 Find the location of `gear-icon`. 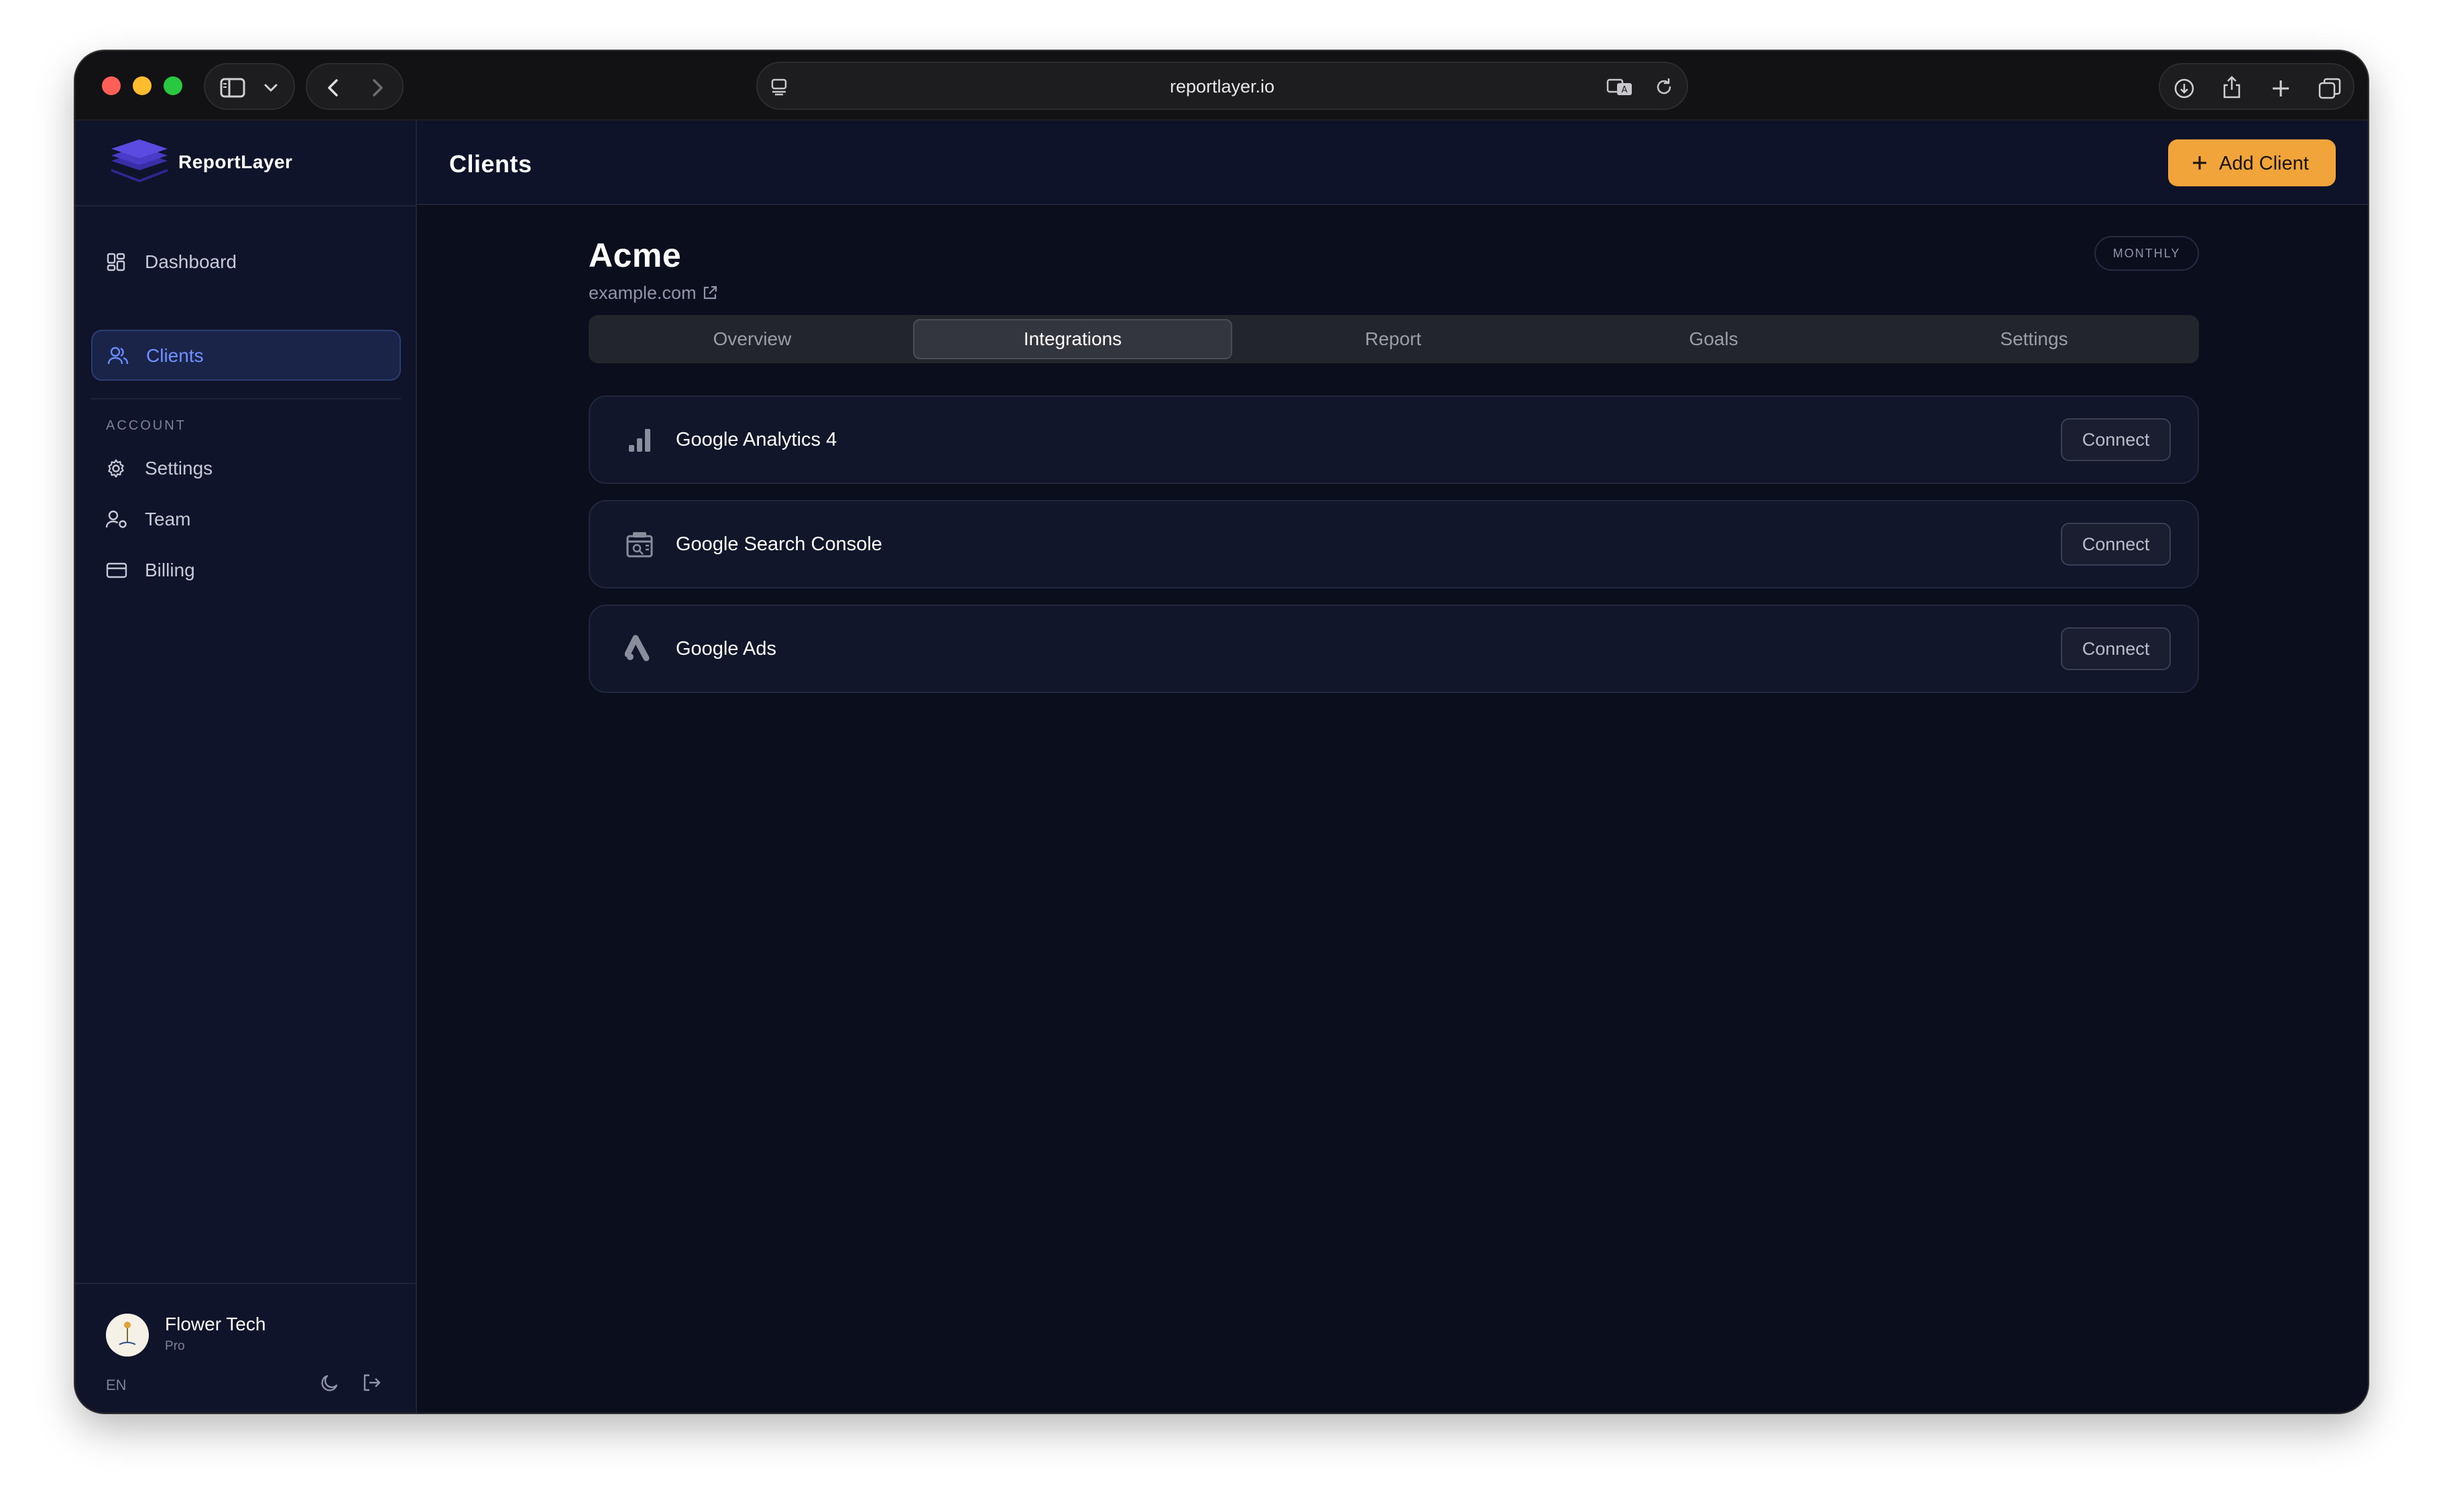

gear-icon is located at coordinates (116, 470).